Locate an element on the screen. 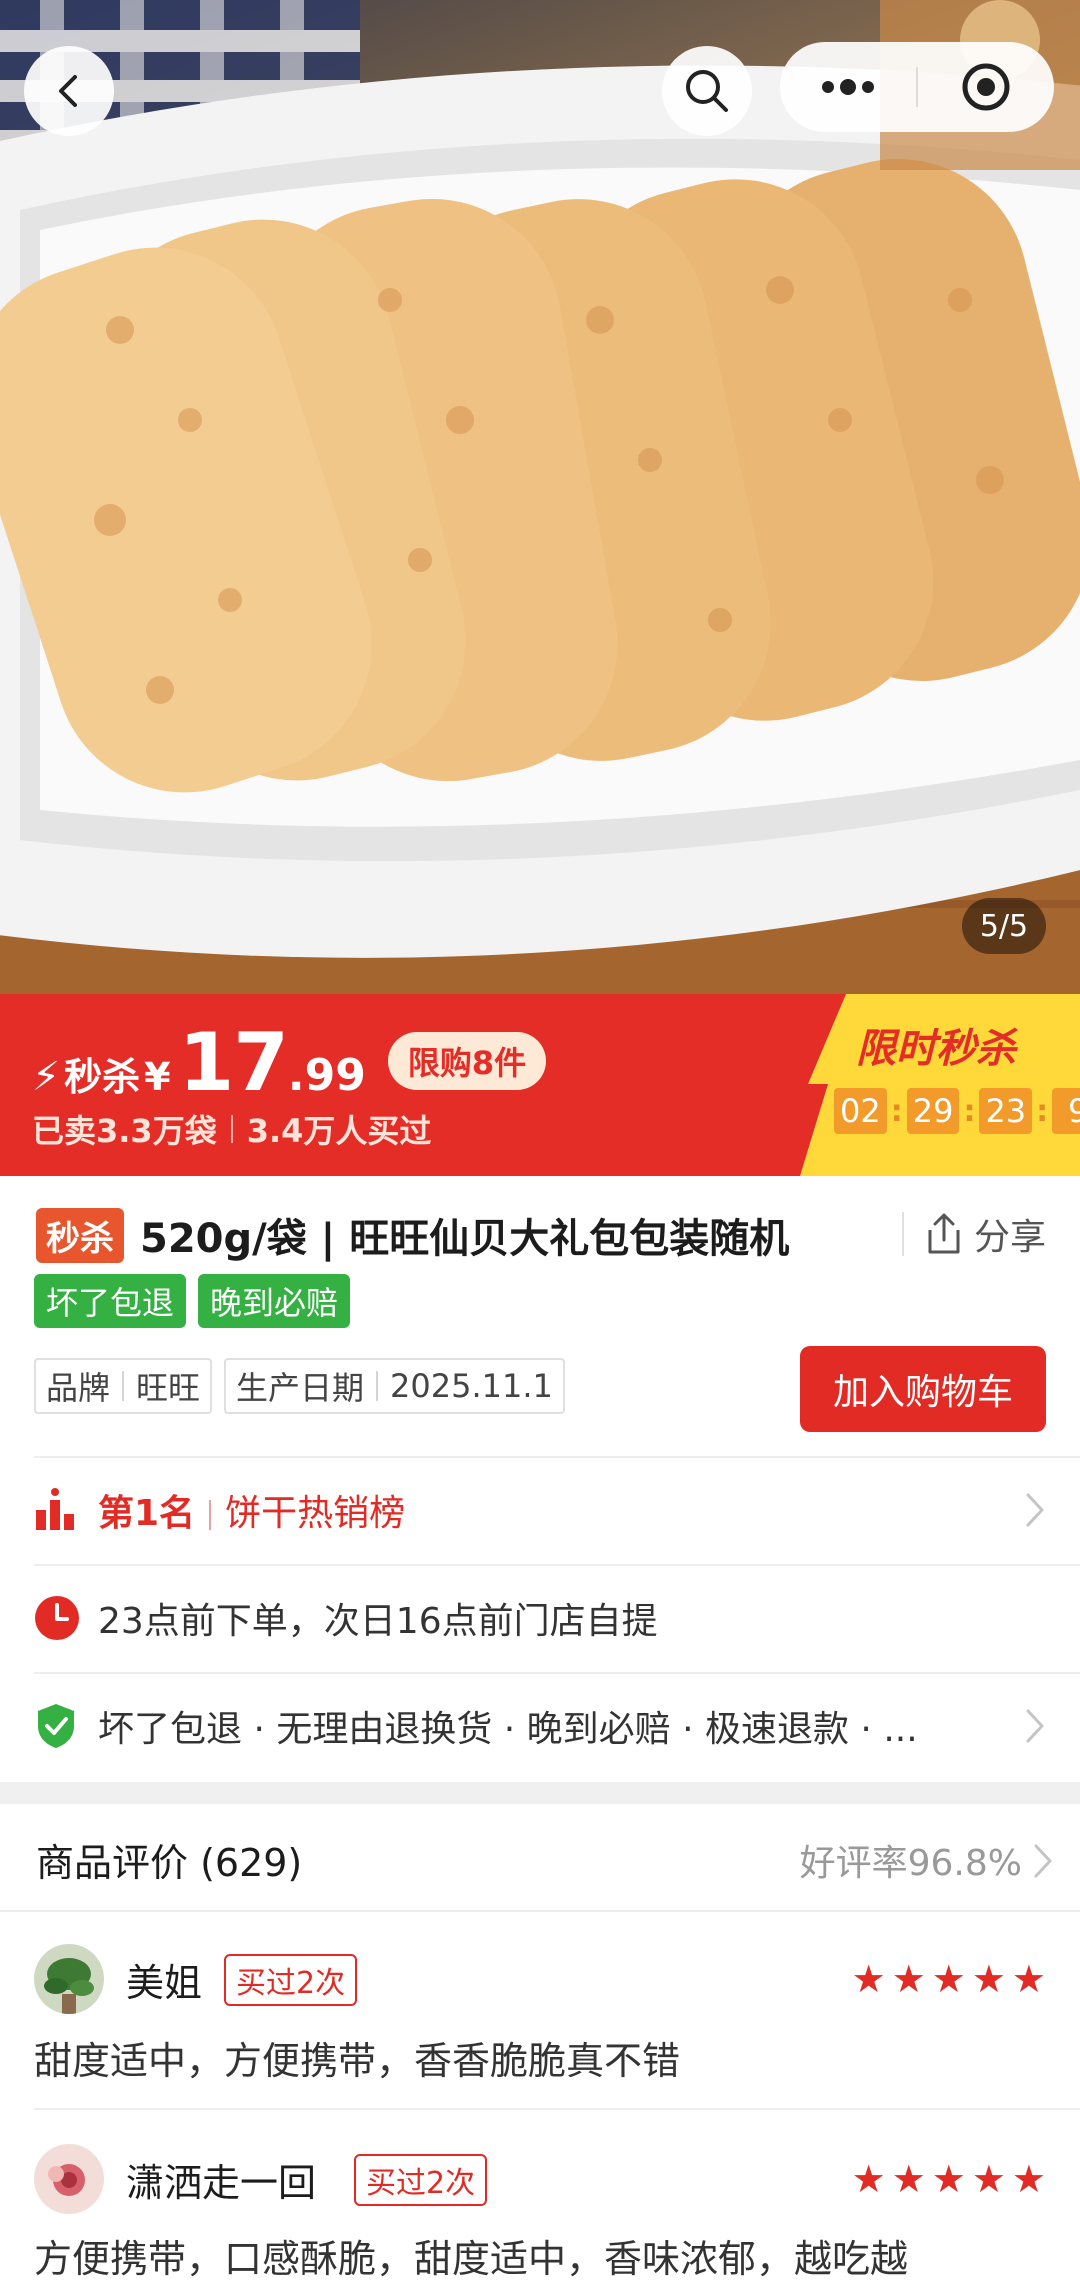 The height and width of the screenshot is (2296, 1080). product-title-row: 秒杀 520g/袋 | 旺旺仙贝大礼包包装随机 is located at coordinates (466, 1235).